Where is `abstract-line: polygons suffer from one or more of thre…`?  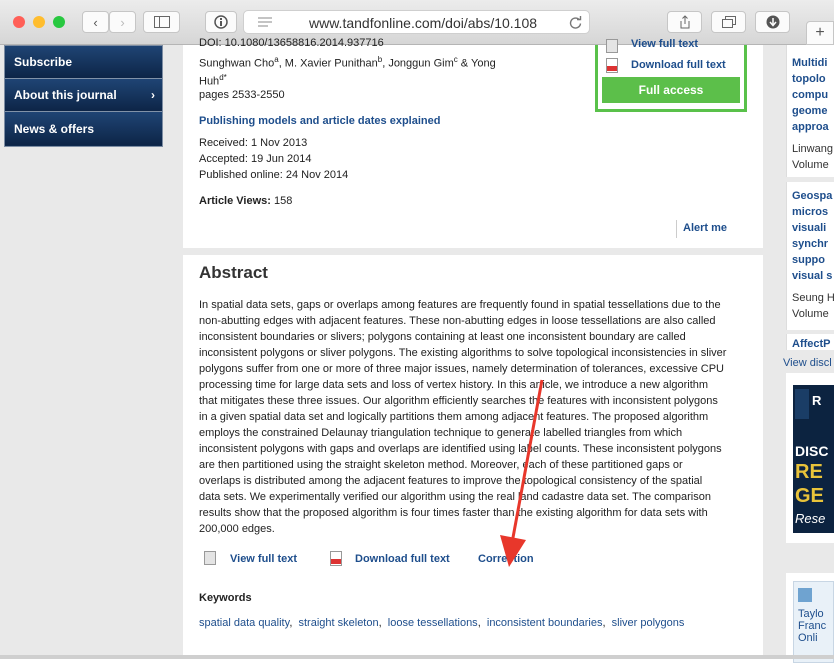 abstract-line: polygons suffer from one or more of thre… is located at coordinates (461, 369).